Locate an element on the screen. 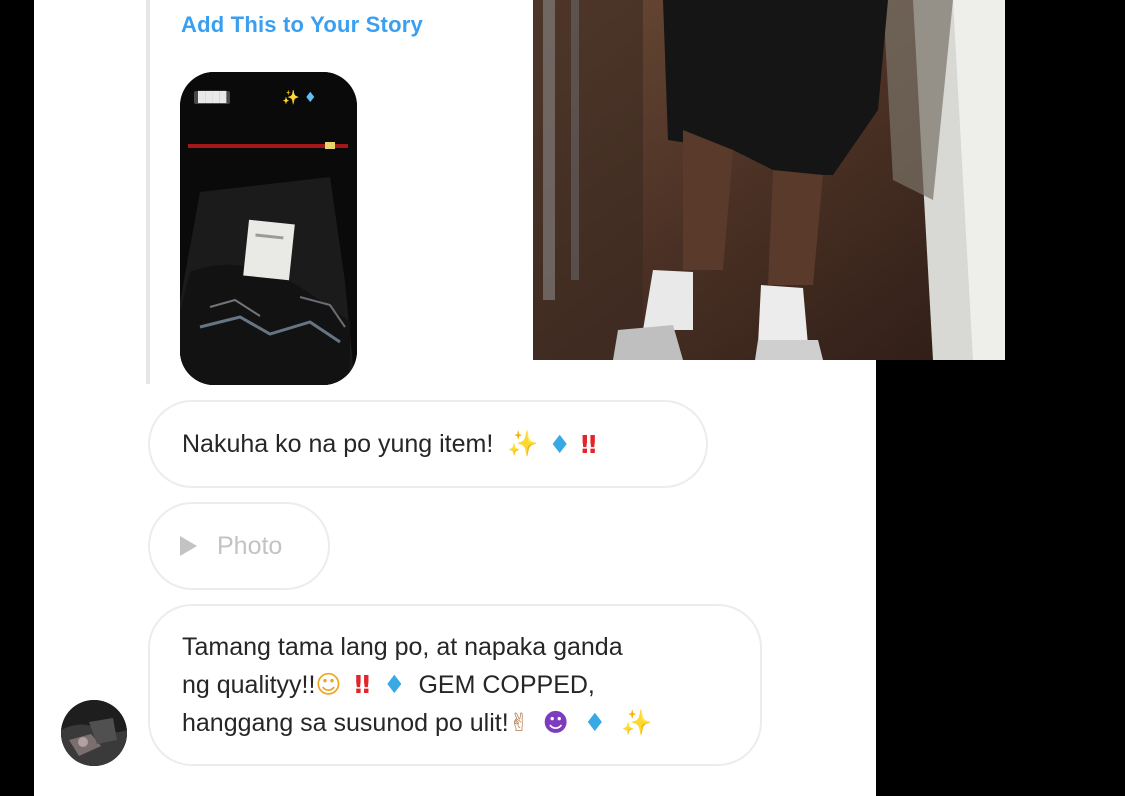  devil-emoji: ☻ is located at coordinates (555, 722).